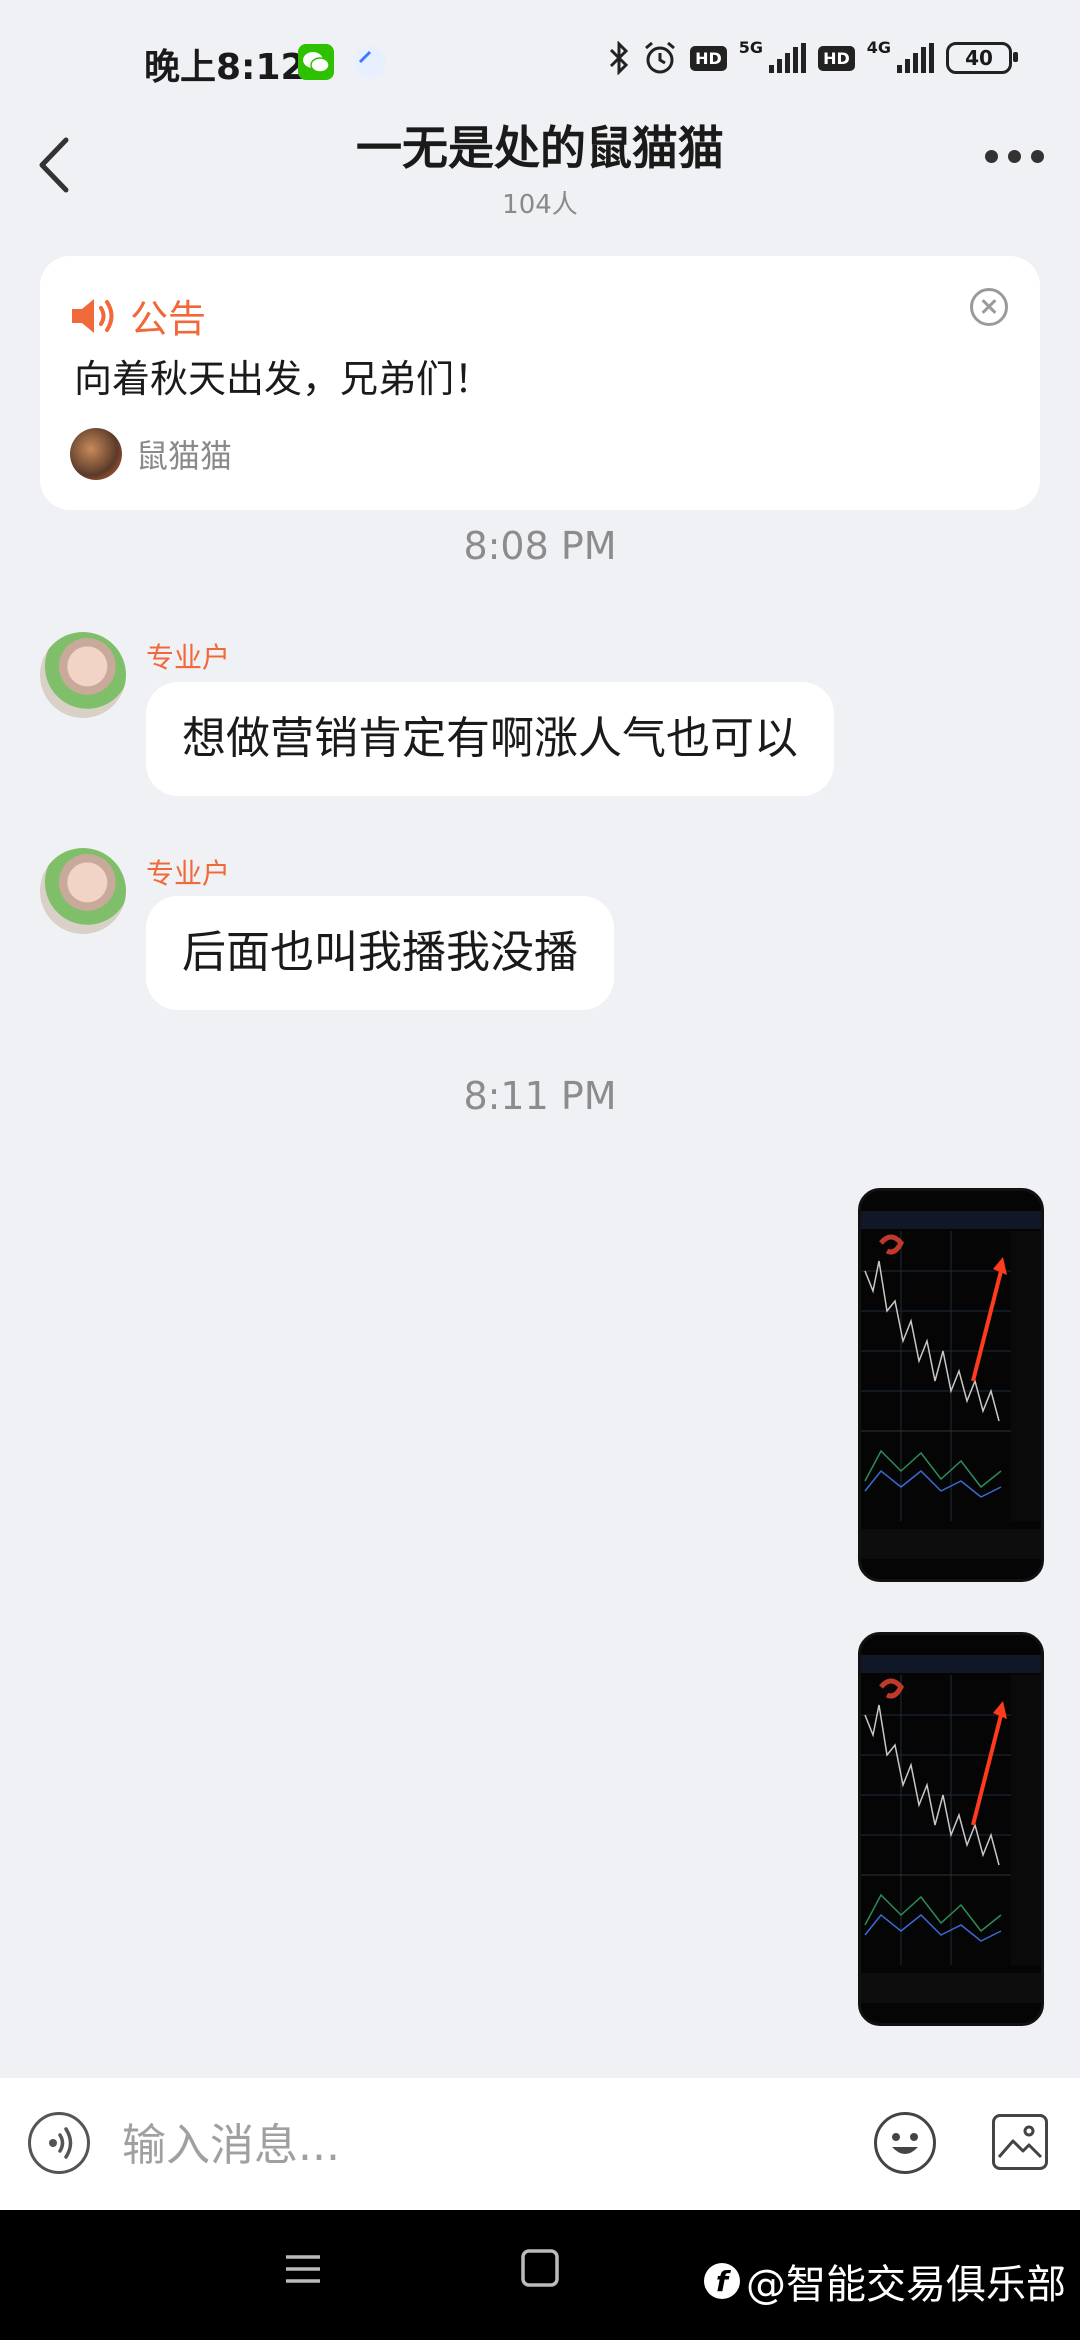 The image size is (1080, 2340). What do you see at coordinates (540, 383) in the screenshot?
I see `announcement-card: 公告 向着秋天出发，兄弟们！ 鼠猫猫` at bounding box center [540, 383].